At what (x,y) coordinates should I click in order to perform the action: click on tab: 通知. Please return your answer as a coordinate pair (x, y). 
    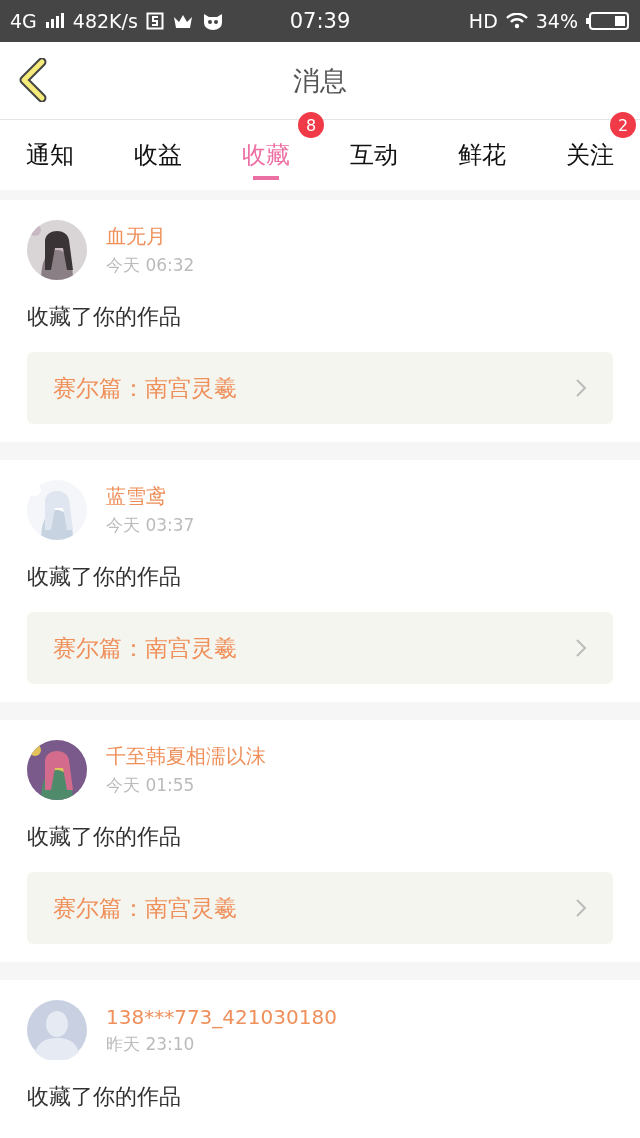
    Looking at the image, I should click on (50, 151).